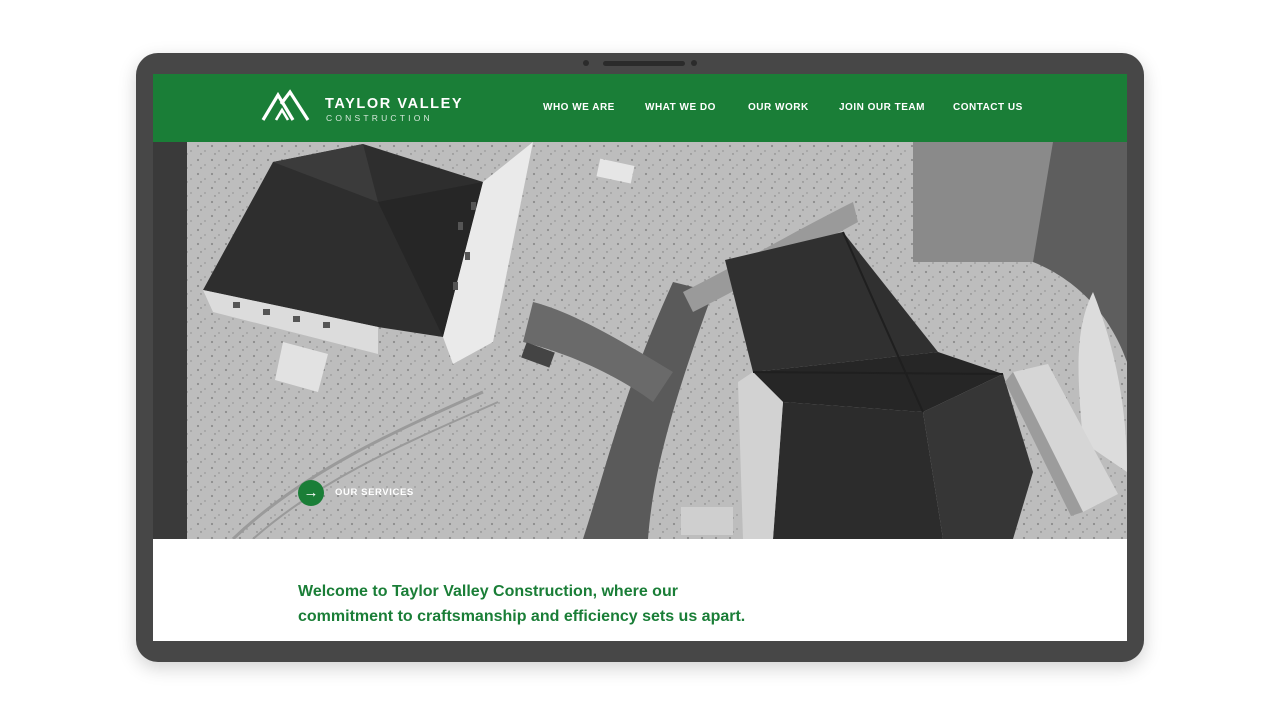  What do you see at coordinates (882, 107) in the screenshot?
I see `nav-join-our-team: JOIN OUR TEAM` at bounding box center [882, 107].